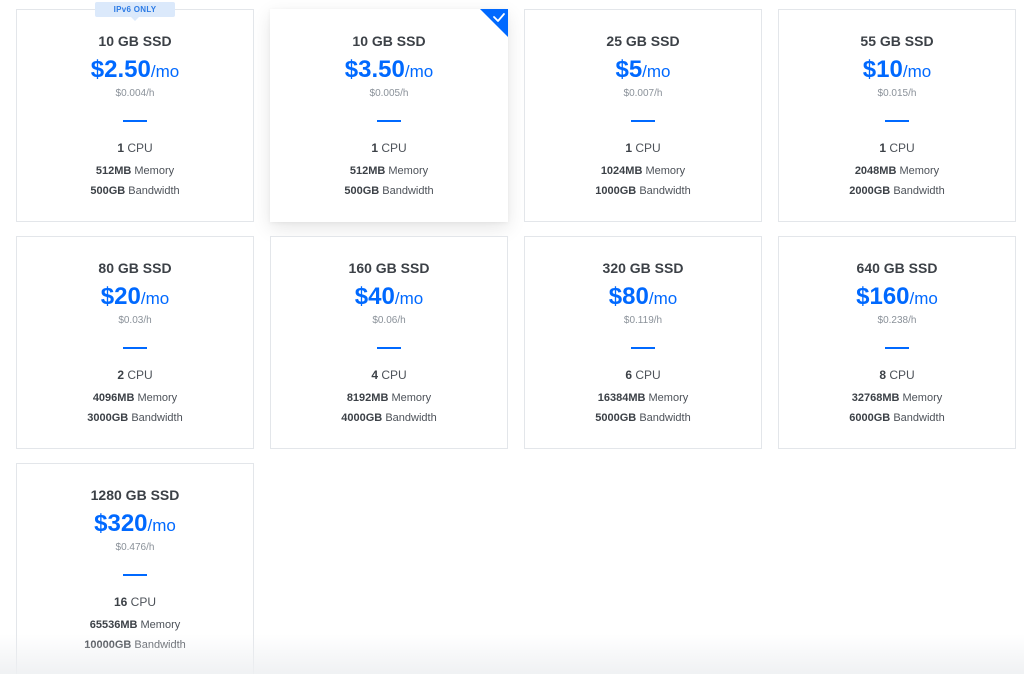 The width and height of the screenshot is (1024, 674). Describe the element at coordinates (616, 191) in the screenshot. I see `bandwidth-value: 1000GB` at that location.